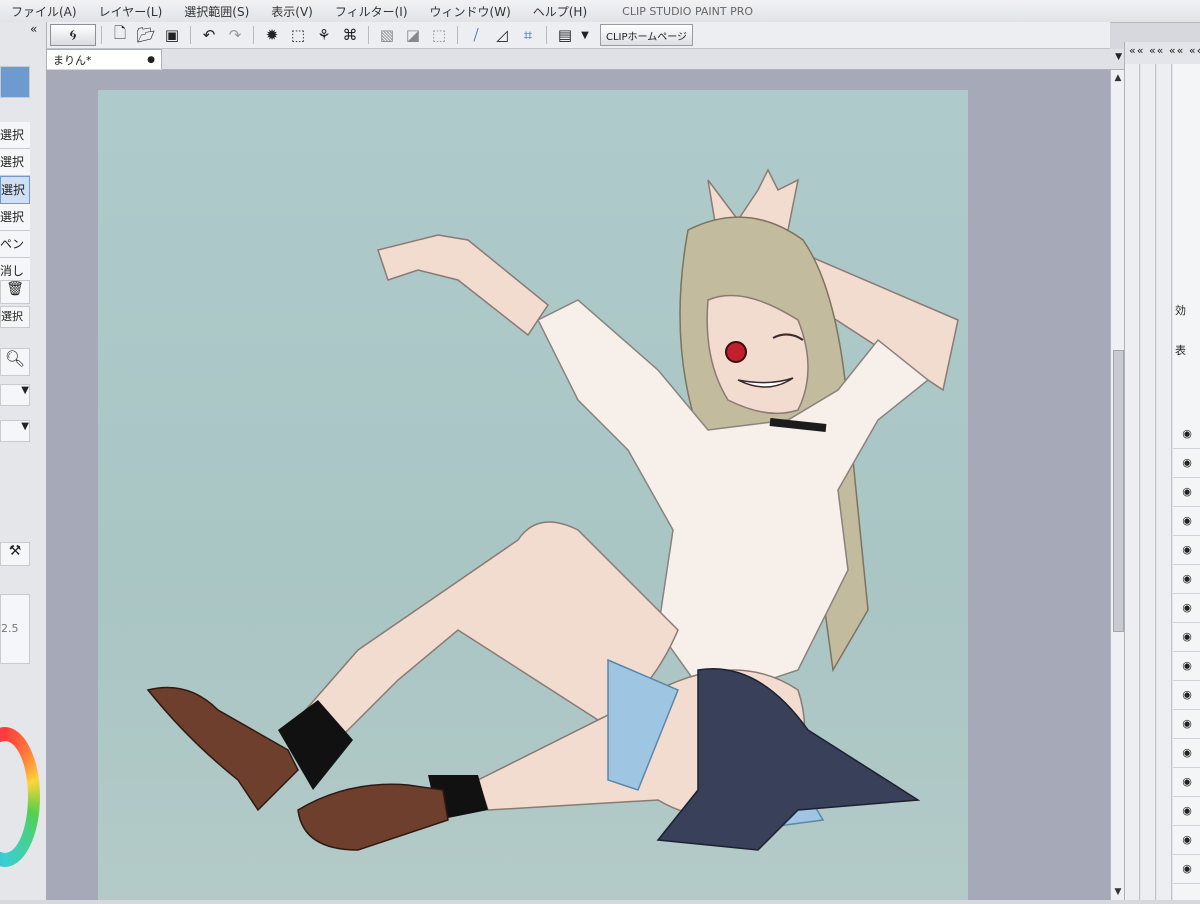  I want to click on extended-arm, so click(463, 285).